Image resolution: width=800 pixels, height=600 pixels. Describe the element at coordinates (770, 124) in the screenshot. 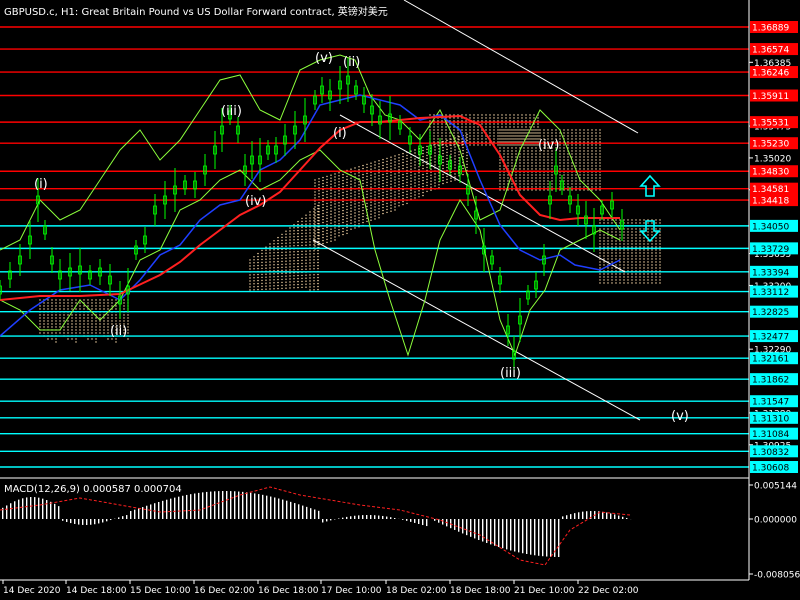

I see `resistance-price-label: 1.35531` at that location.